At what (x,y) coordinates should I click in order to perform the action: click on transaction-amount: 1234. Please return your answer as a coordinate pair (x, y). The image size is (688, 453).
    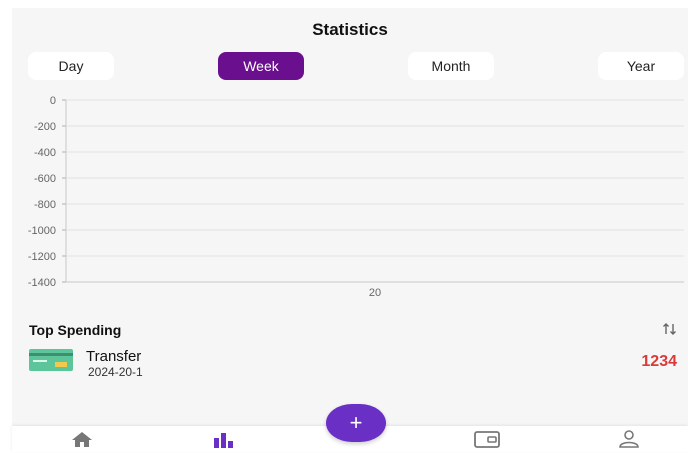
    Looking at the image, I should click on (659, 361).